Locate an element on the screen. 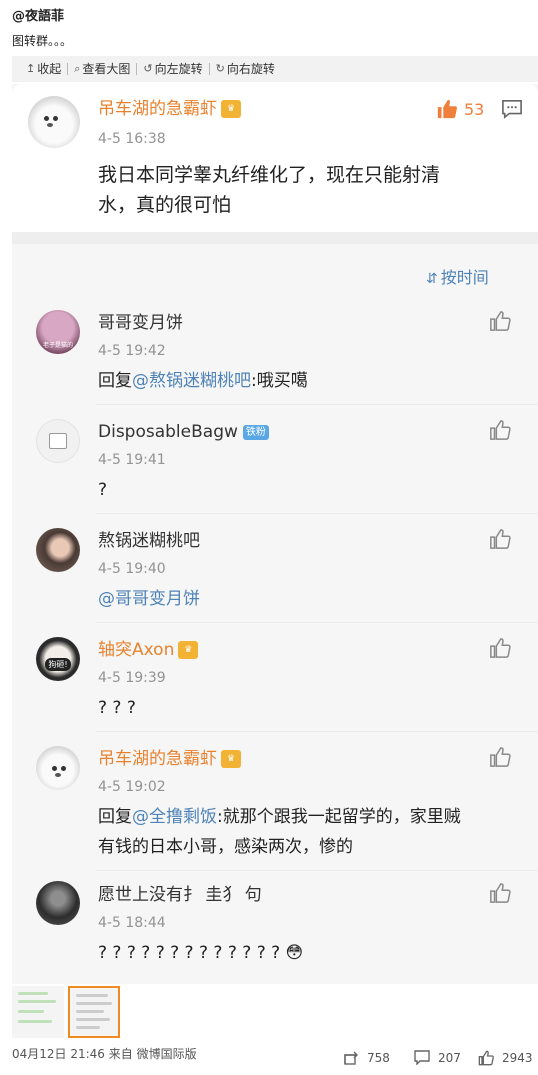 This screenshot has height=1075, width=538. section-divider is located at coordinates (275, 238).